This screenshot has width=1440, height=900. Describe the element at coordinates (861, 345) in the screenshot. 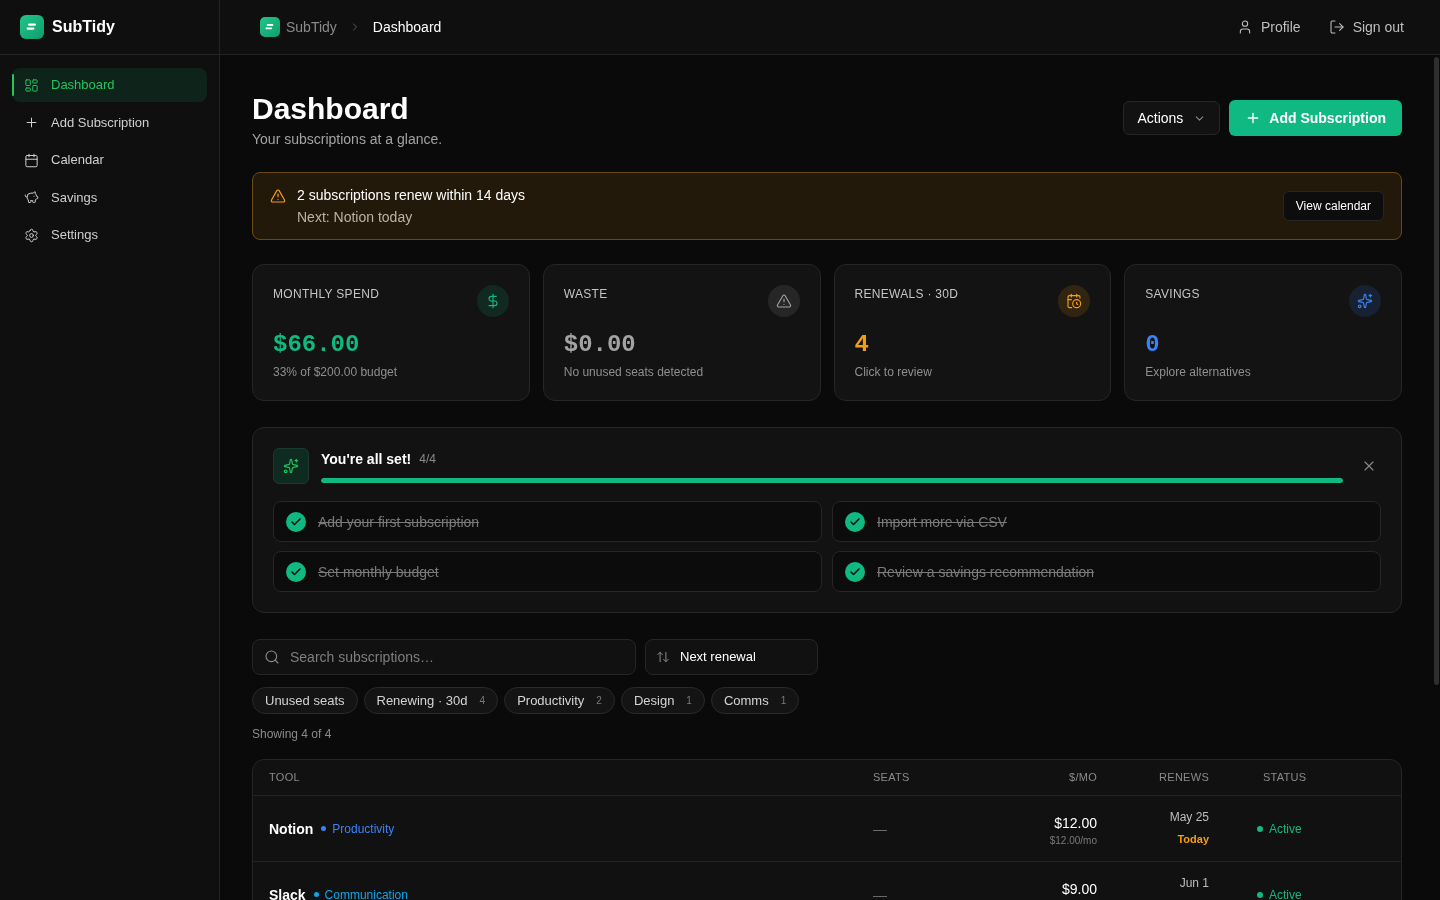

I see `stat-value: 4` at that location.